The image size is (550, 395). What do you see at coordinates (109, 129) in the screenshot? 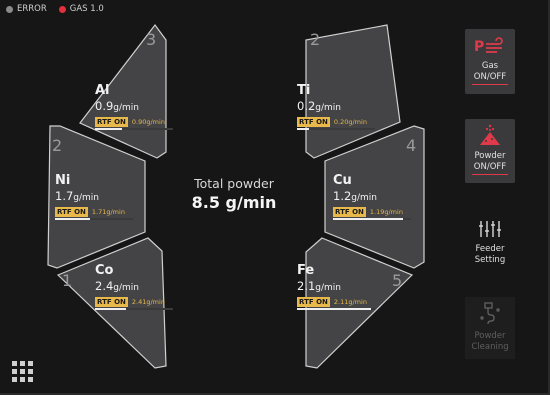
I see `rtf-bar-fill-al` at bounding box center [109, 129].